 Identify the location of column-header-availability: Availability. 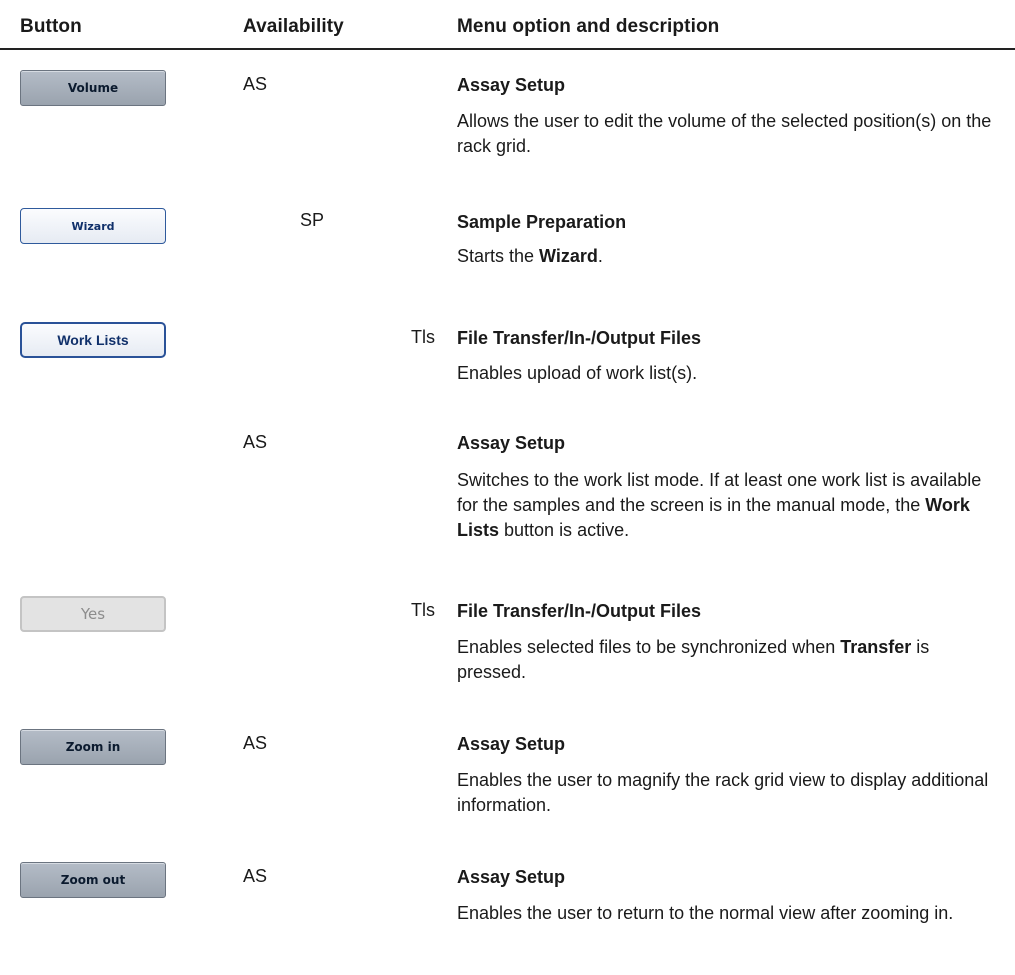
(293, 26).